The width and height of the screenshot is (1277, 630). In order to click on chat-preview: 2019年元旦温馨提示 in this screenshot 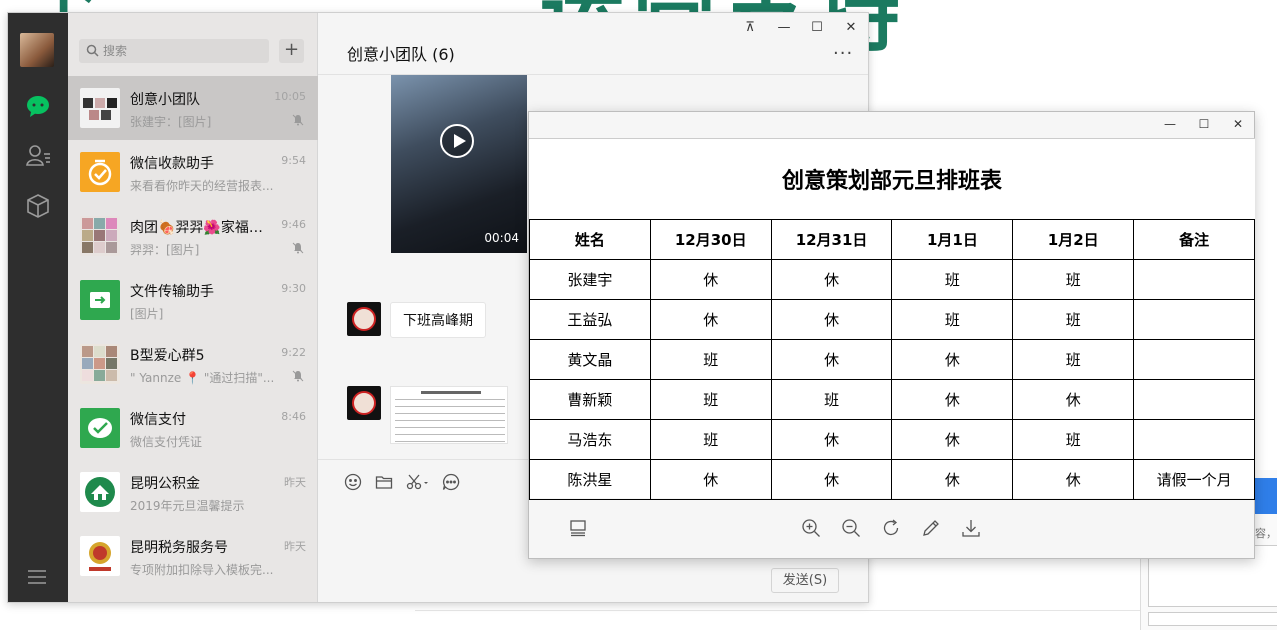, I will do `click(187, 506)`.